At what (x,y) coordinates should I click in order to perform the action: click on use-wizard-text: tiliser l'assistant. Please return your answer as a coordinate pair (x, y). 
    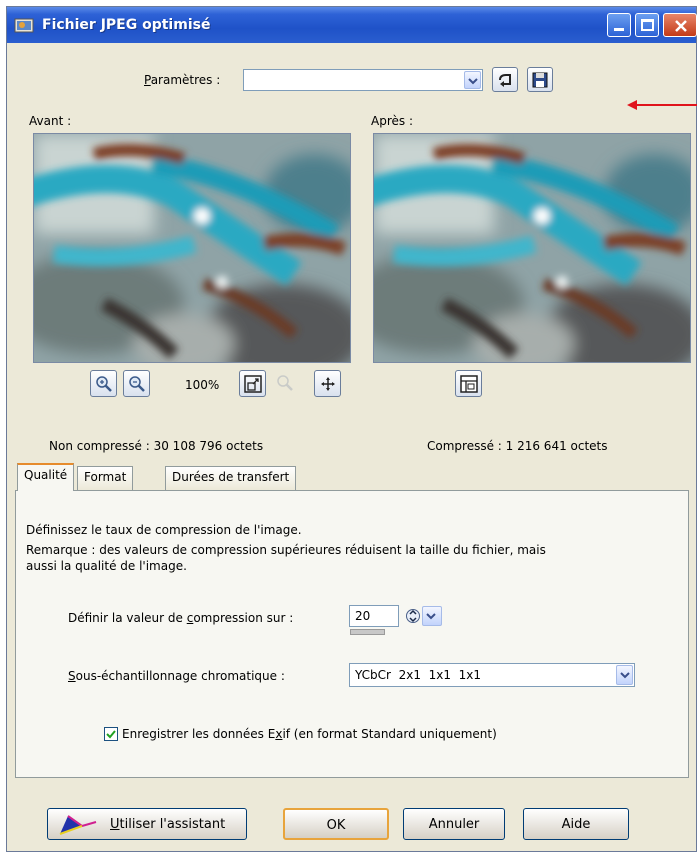
    Looking at the image, I should click on (172, 824).